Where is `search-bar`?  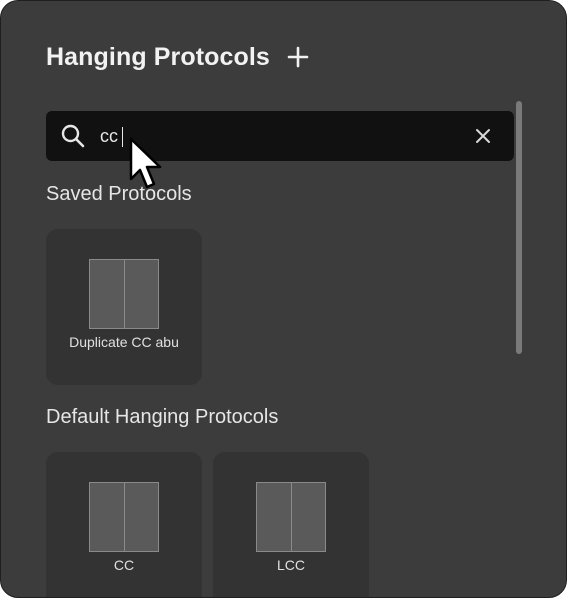 search-bar is located at coordinates (280, 136).